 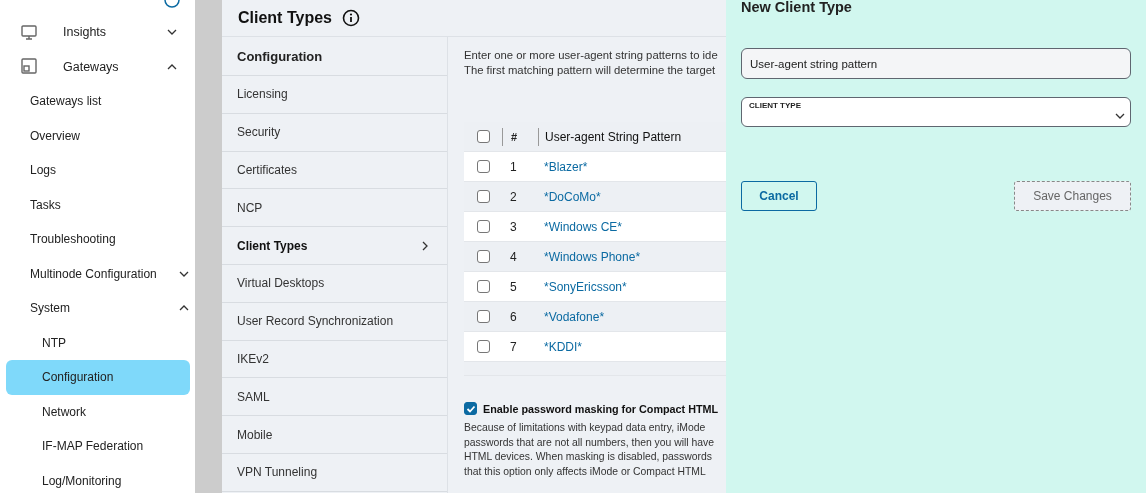 I want to click on pattern-link: *SonyEricsson*, so click(x=585, y=286).